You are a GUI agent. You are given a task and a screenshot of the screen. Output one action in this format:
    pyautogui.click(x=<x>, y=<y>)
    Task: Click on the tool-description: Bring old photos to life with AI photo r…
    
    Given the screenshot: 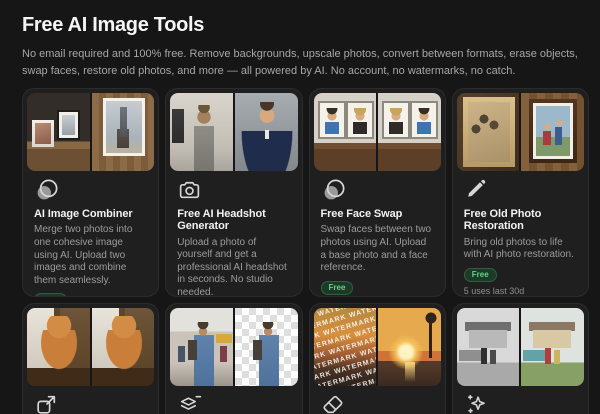 What is the action you would take?
    pyautogui.click(x=518, y=248)
    